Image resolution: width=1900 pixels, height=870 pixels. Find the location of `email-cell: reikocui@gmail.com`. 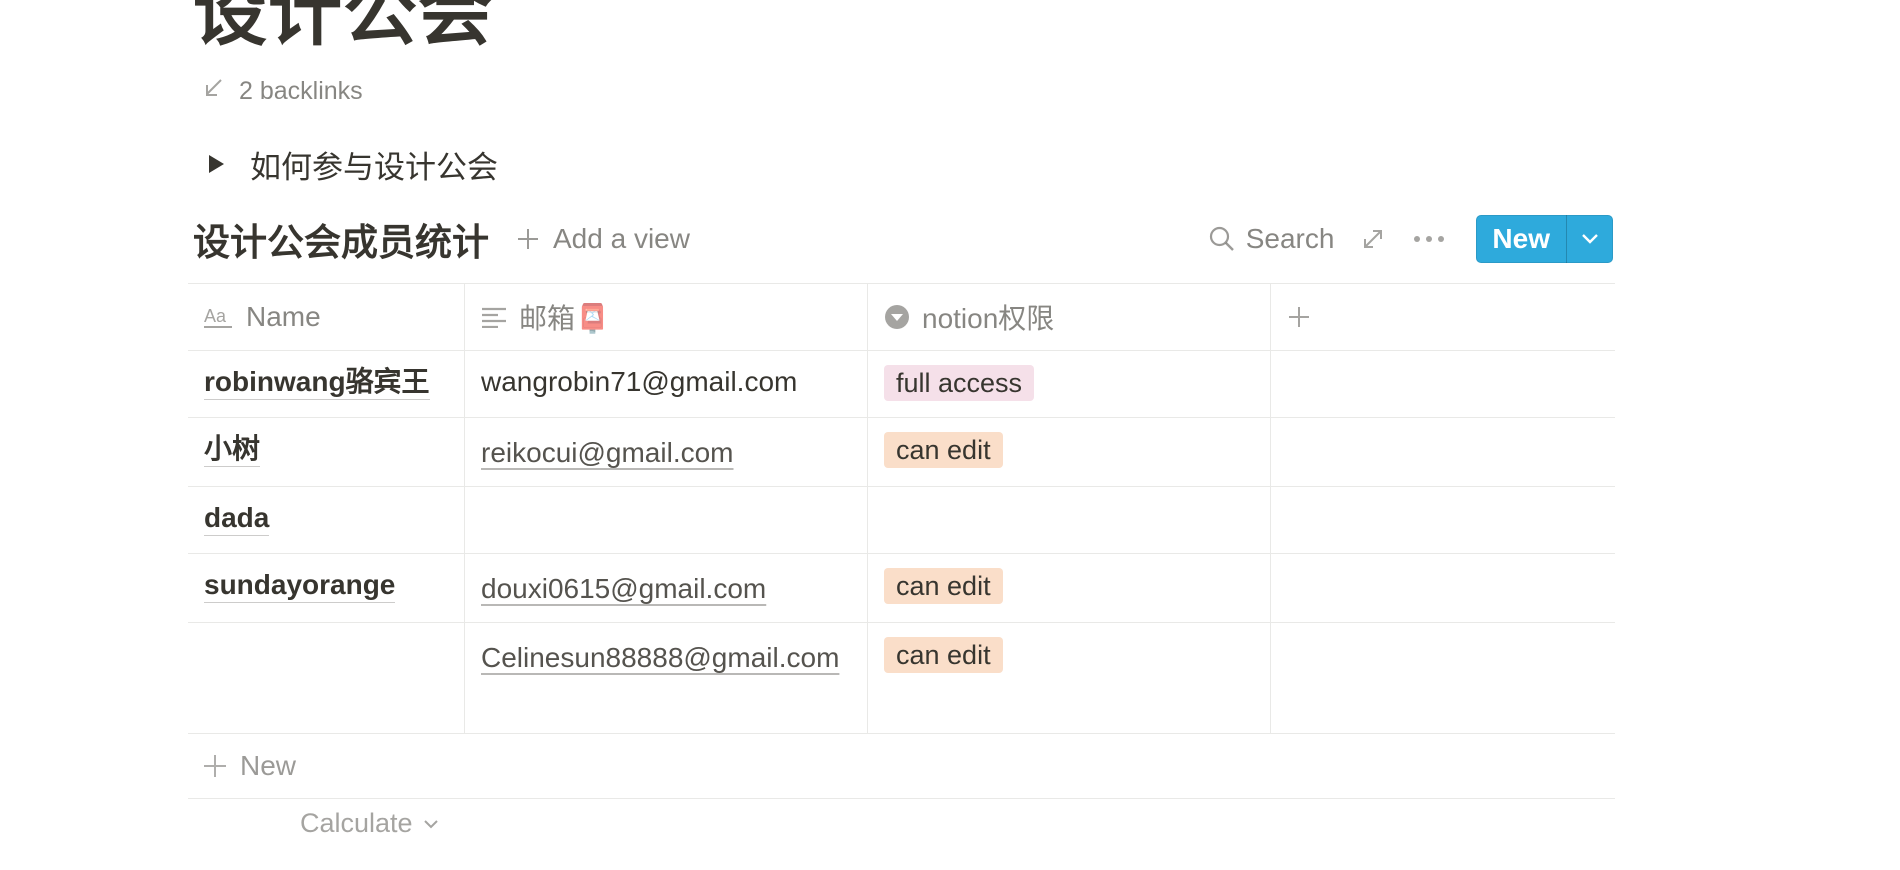

email-cell: reikocui@gmail.com is located at coordinates (666, 452).